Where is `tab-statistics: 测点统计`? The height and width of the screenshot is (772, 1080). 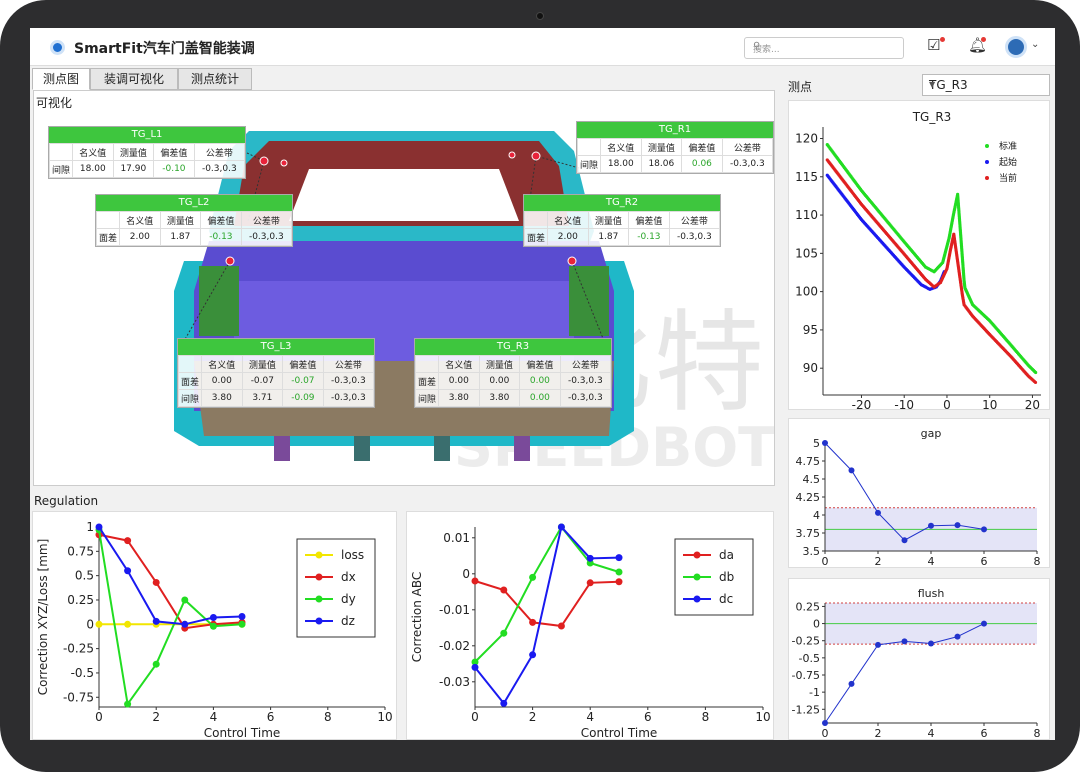 tab-statistics: 测点统计 is located at coordinates (215, 79).